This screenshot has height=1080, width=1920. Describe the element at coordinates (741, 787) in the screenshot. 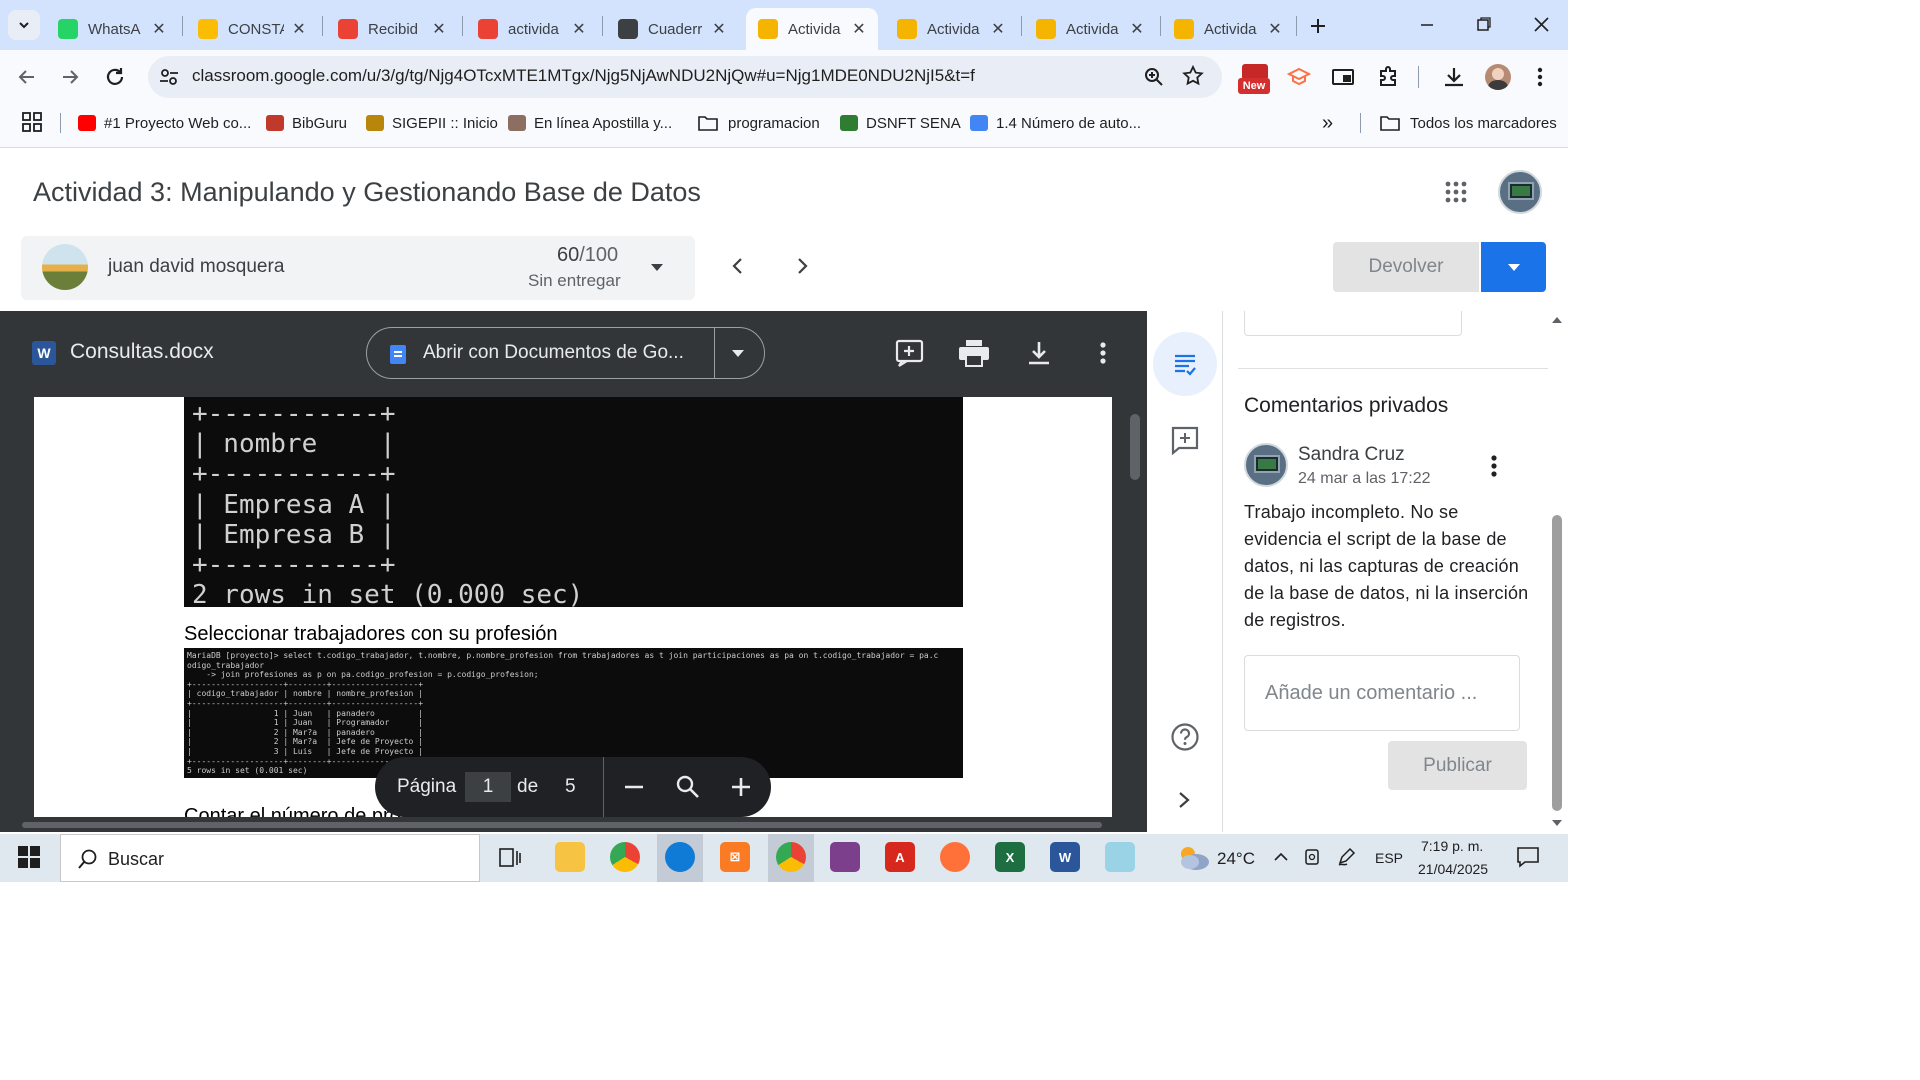

I see `zoom-in-icon` at that location.